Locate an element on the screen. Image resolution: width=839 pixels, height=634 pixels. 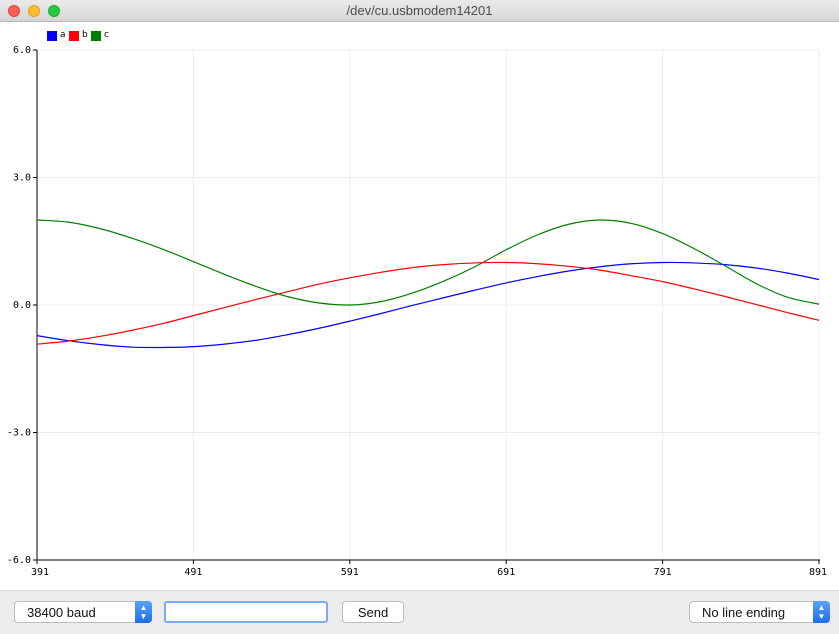
y-tick-label: 0.0 is located at coordinates (22, 305).